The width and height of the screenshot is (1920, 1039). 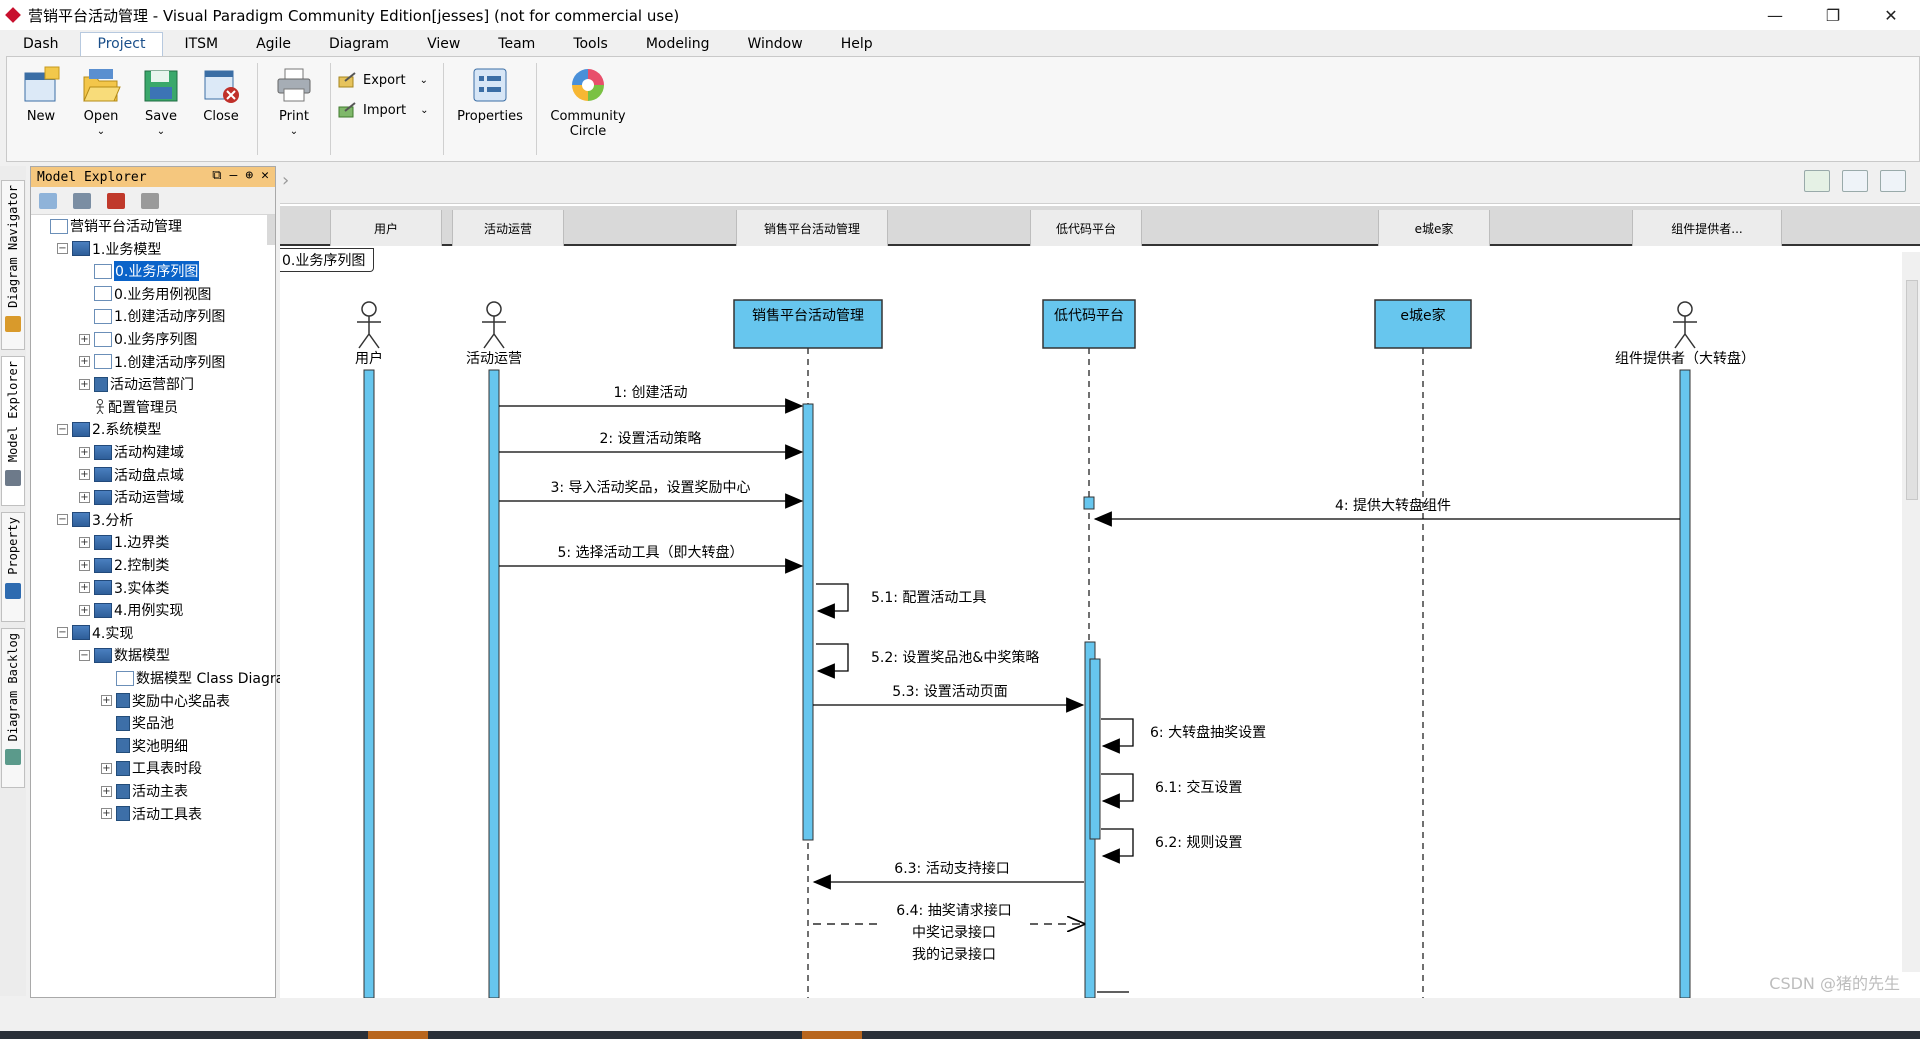 I want to click on properties-button: Properties, so click(x=490, y=109).